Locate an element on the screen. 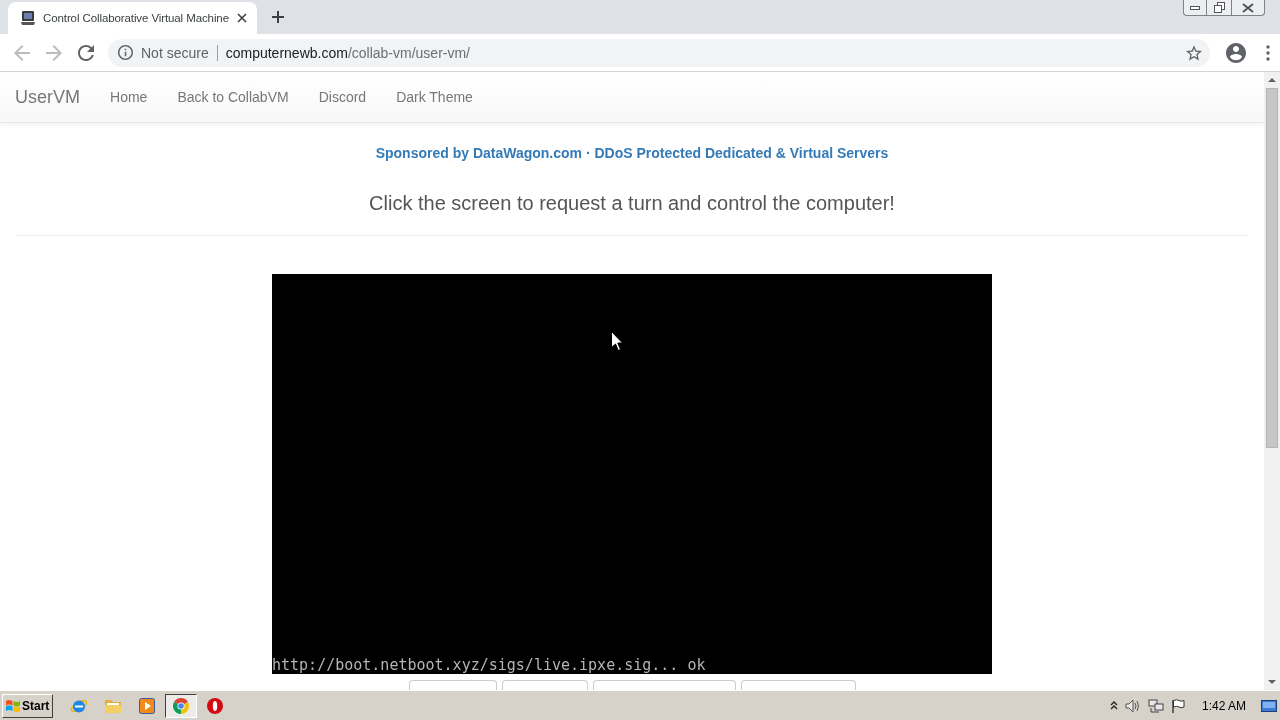  nav-link: Discord is located at coordinates (342, 97).